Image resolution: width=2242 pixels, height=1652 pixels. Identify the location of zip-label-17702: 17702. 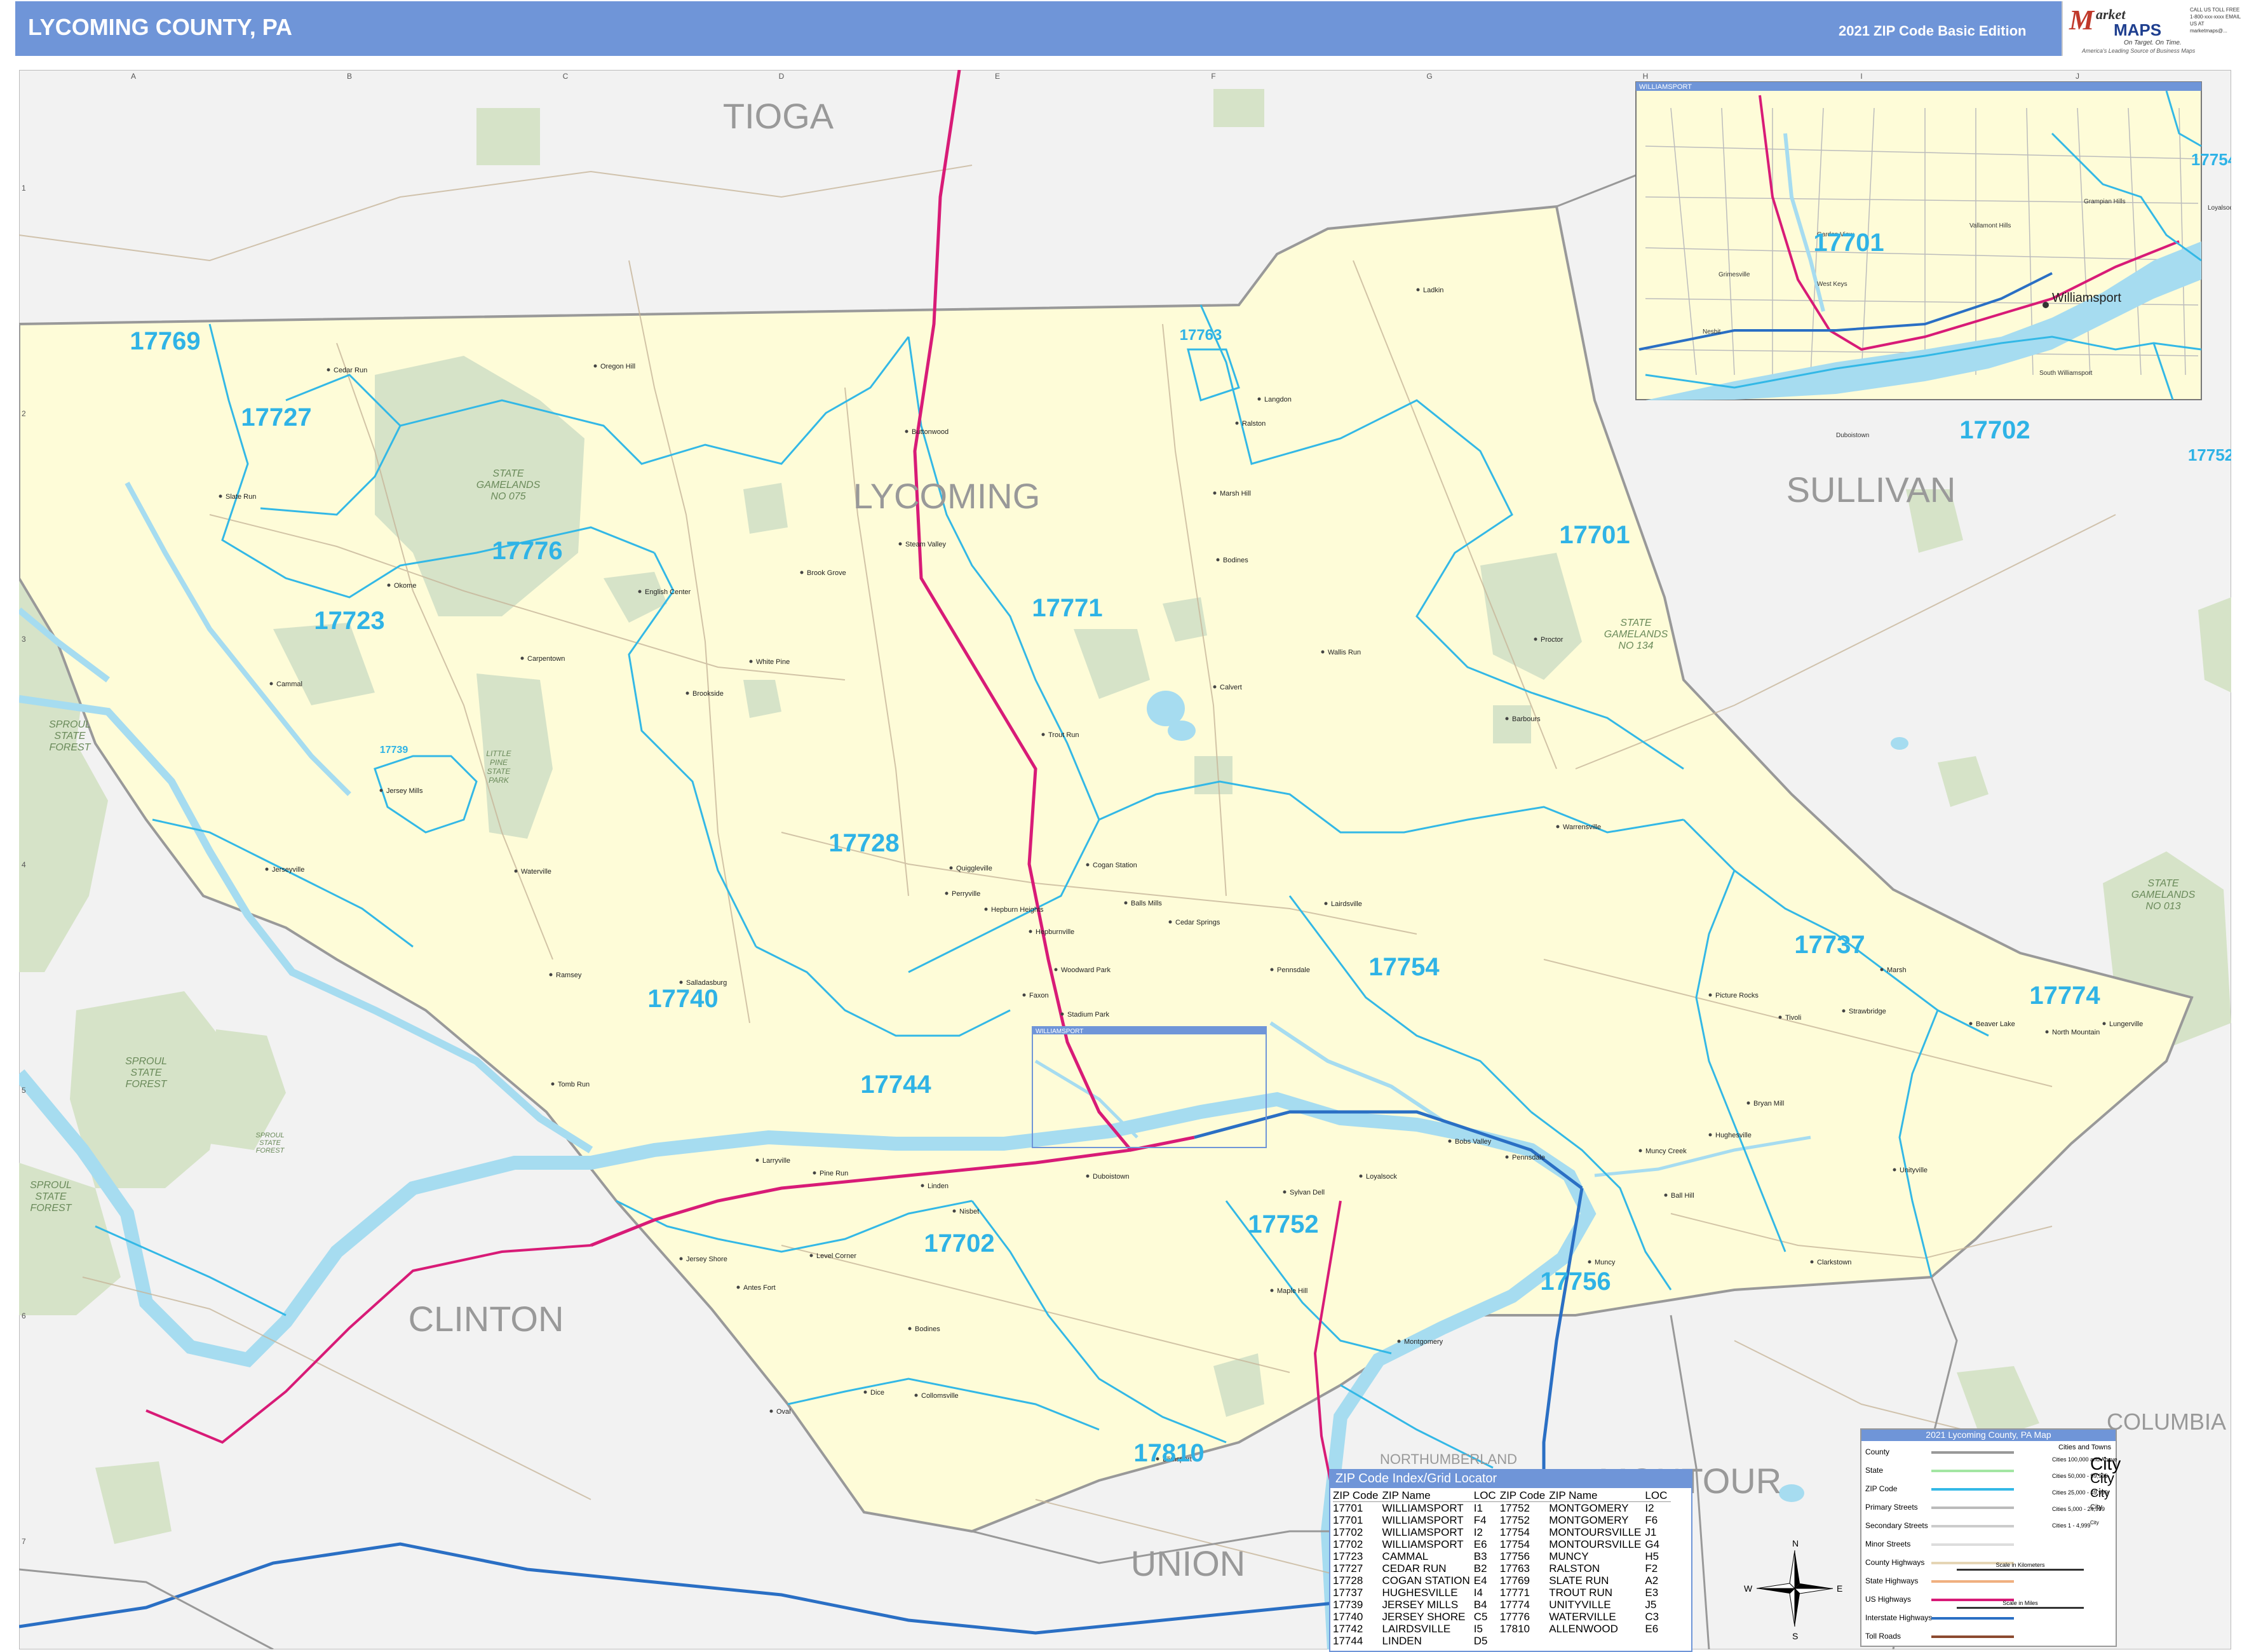
(959, 1243).